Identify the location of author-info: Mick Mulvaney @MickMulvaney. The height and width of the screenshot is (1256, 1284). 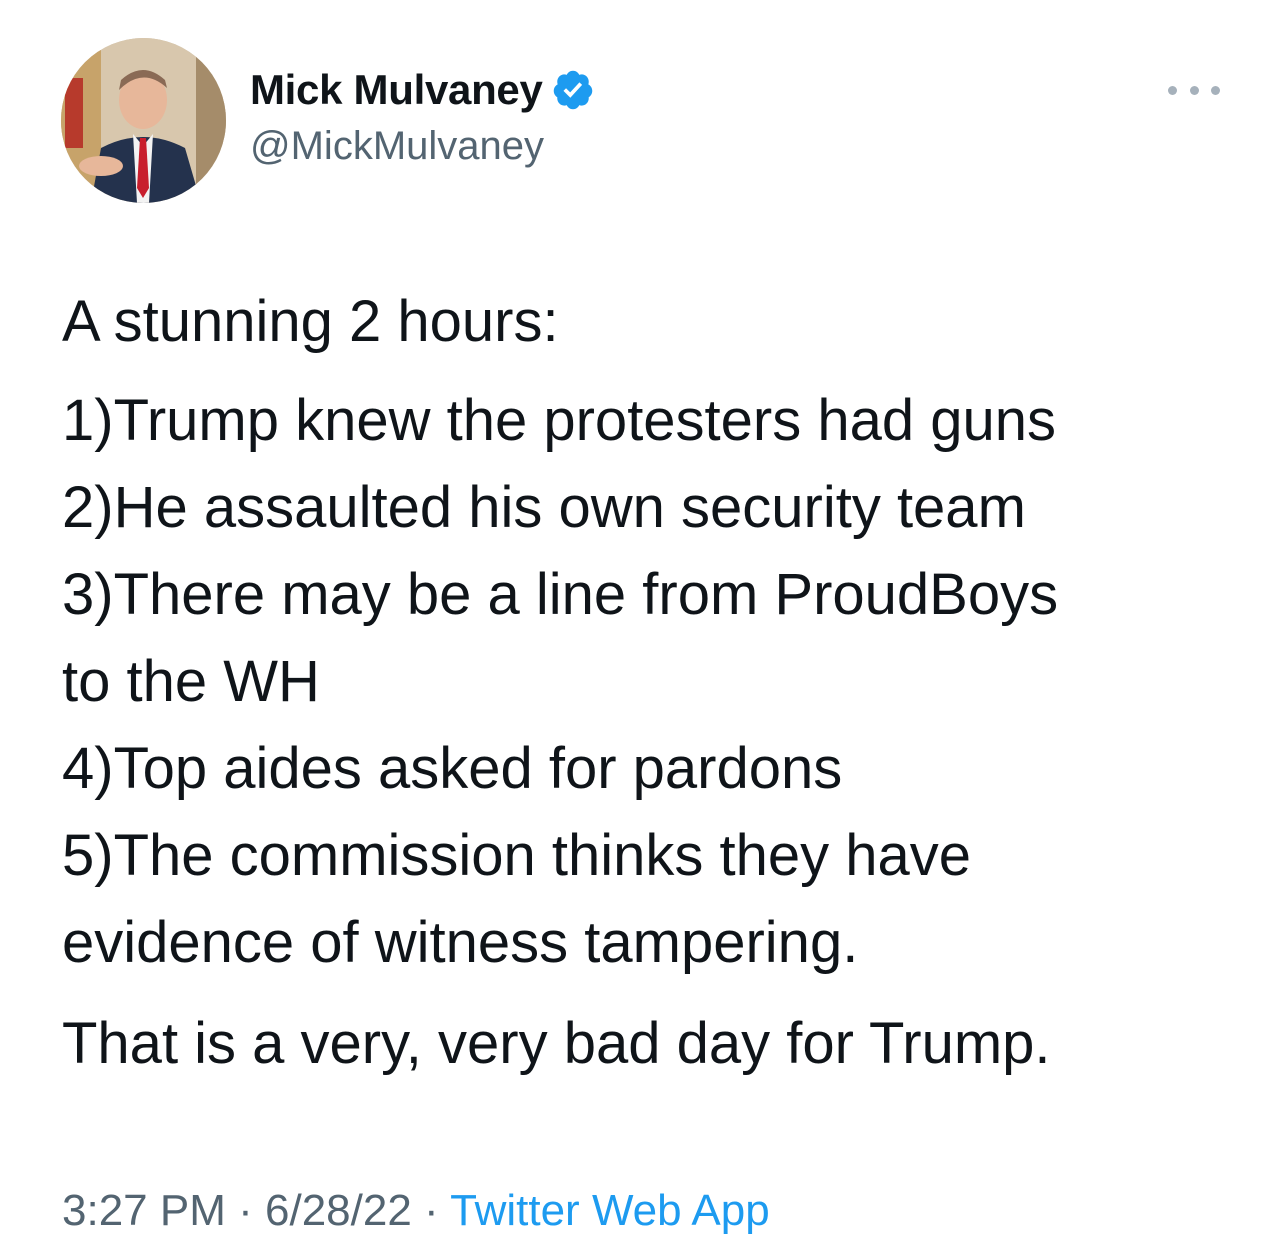
(422, 115).